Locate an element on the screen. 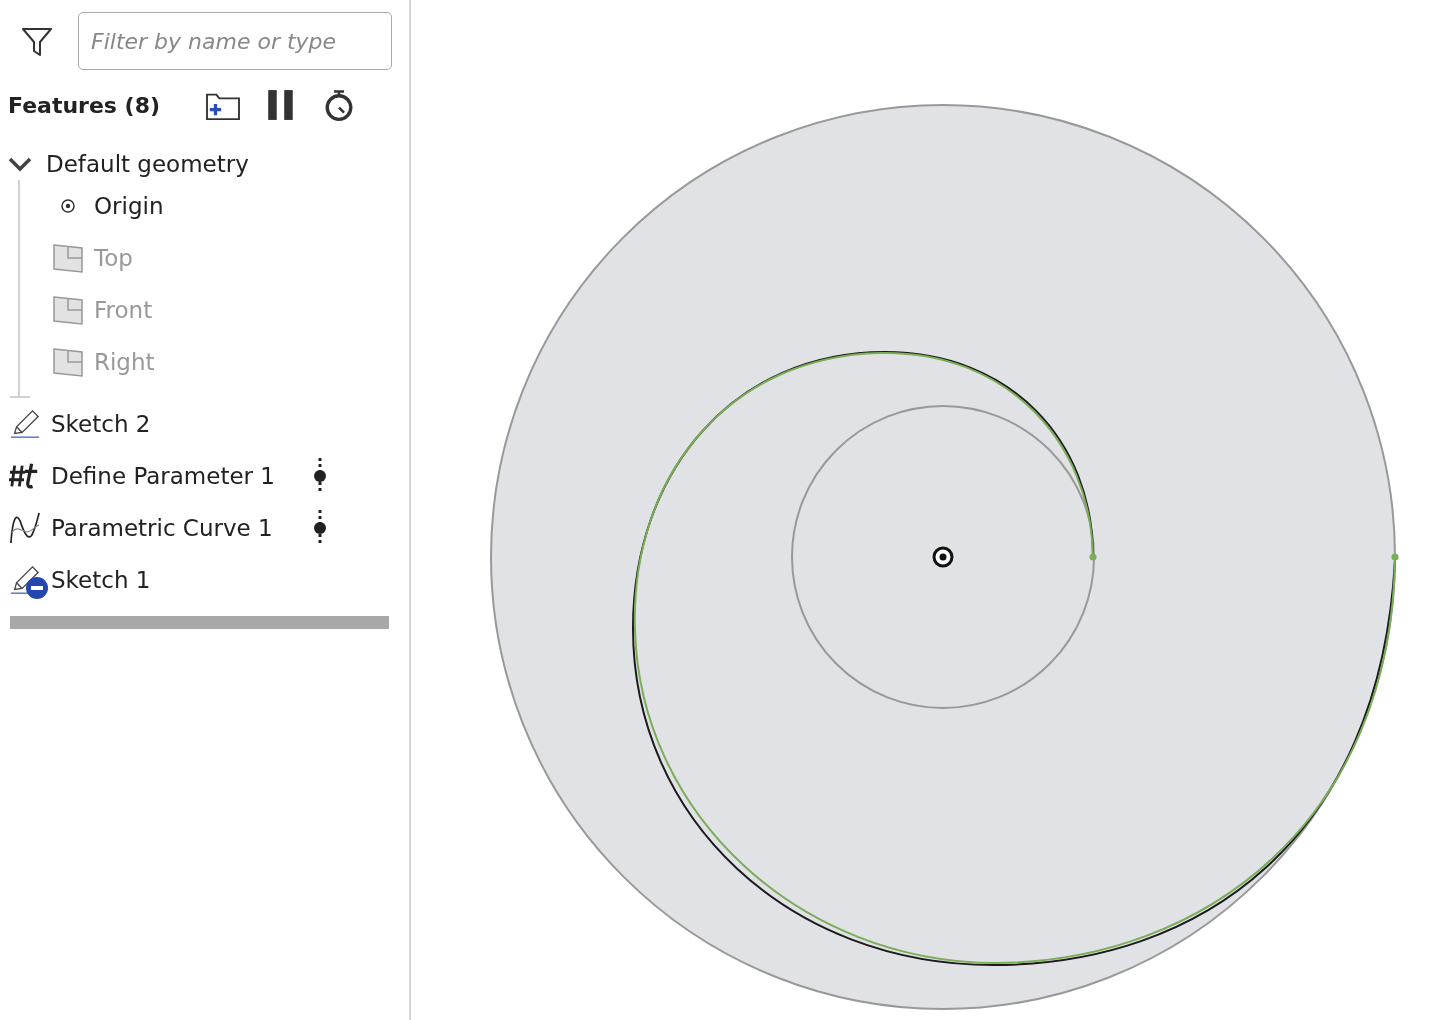  origin-marker is located at coordinates (943, 557).